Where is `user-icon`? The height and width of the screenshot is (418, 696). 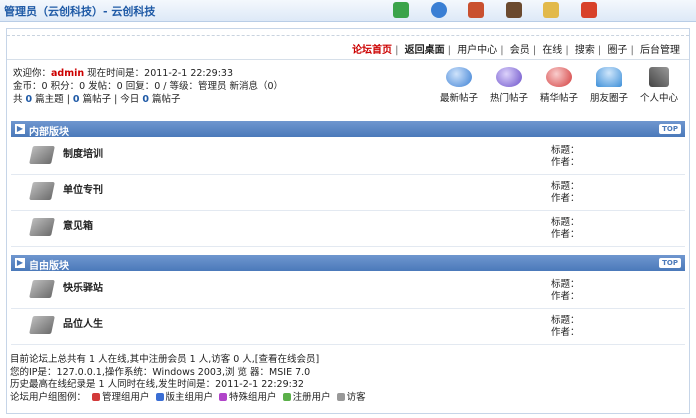
user-icon is located at coordinates (514, 10).